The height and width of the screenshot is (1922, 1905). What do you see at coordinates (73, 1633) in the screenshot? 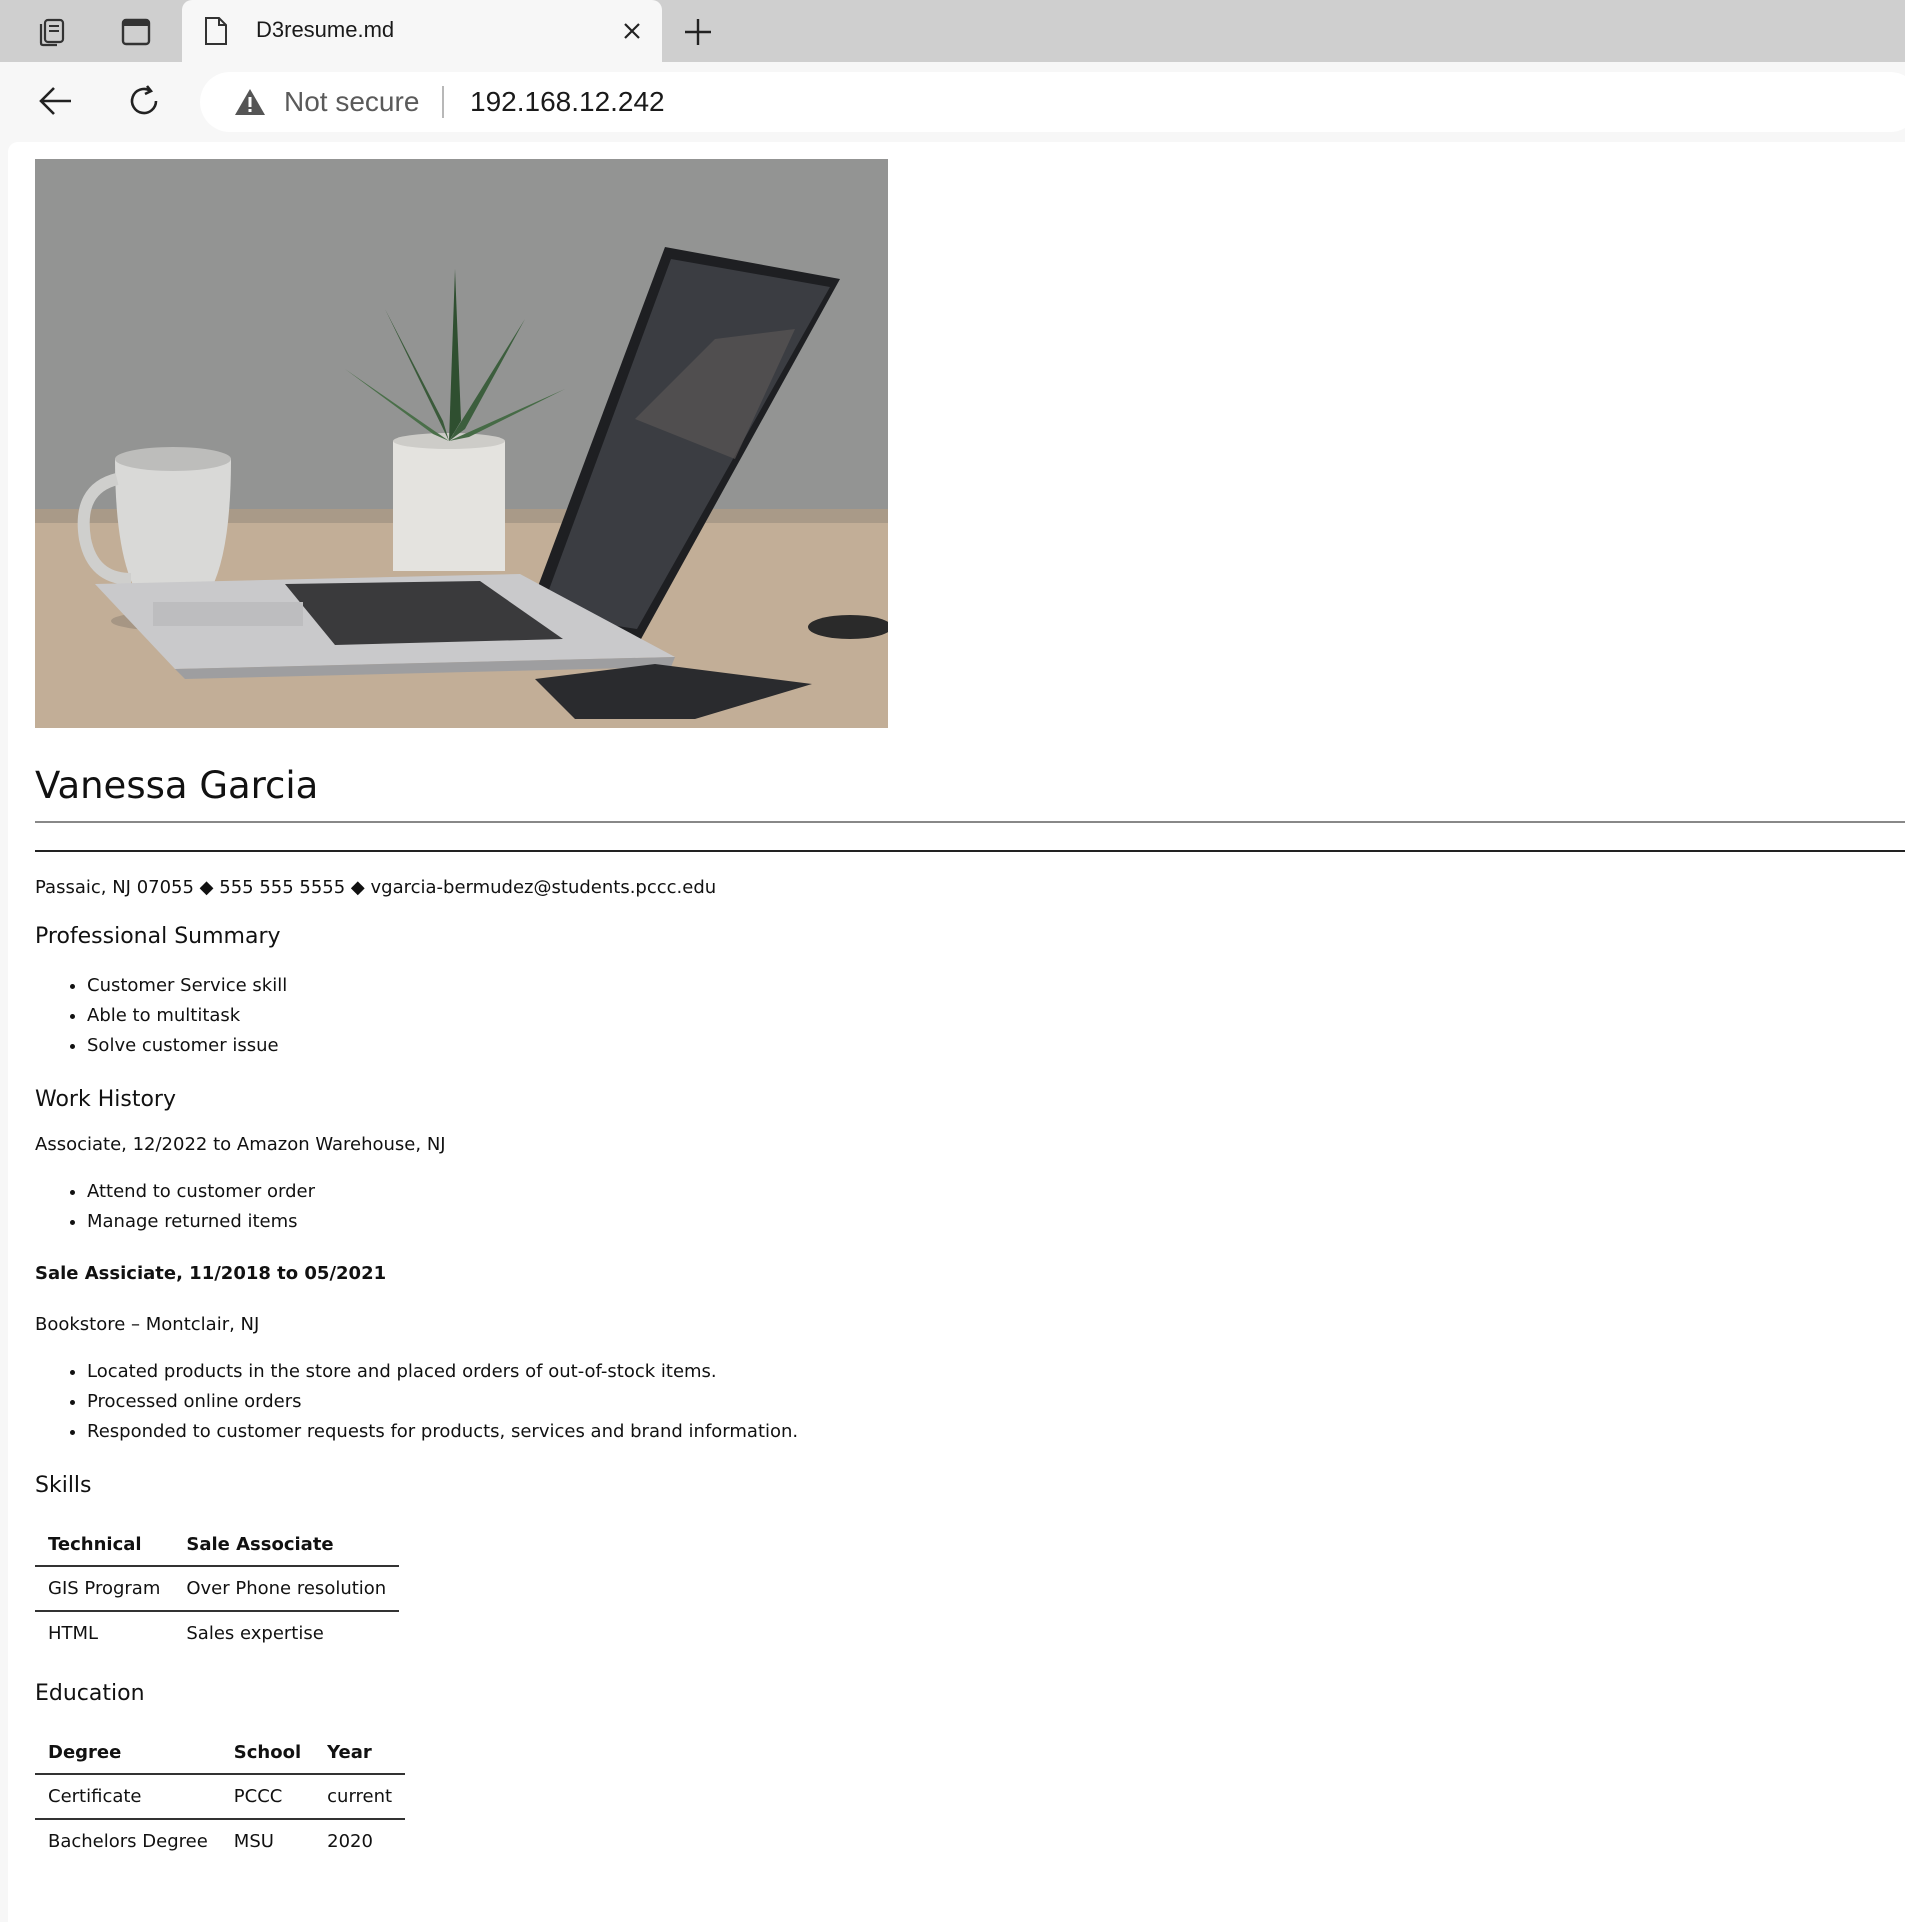
I see `table-cell: HTML` at bounding box center [73, 1633].